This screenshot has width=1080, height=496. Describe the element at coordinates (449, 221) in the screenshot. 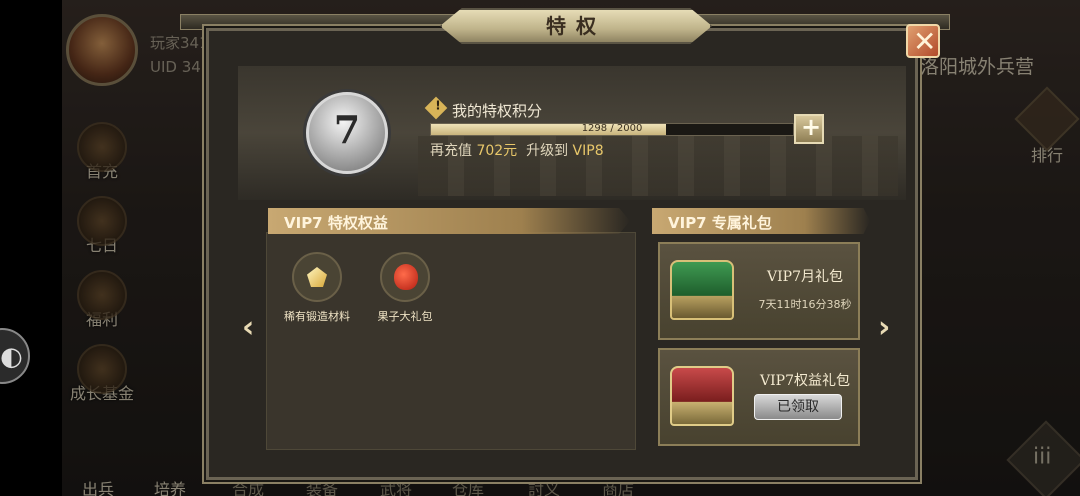

I see `benefits-header: VIP7 特权权益` at that location.